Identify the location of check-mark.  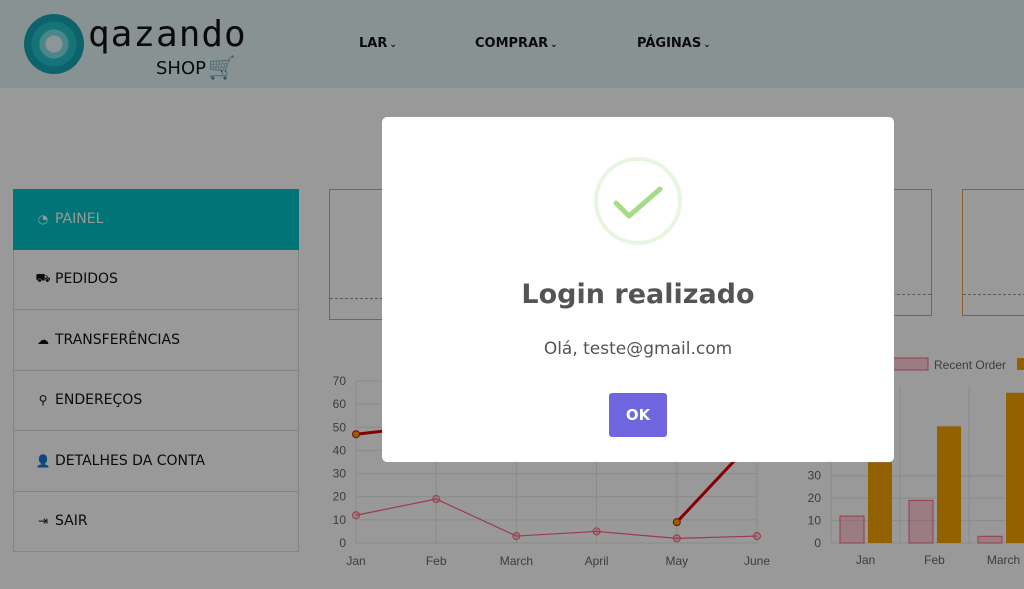
(638, 202).